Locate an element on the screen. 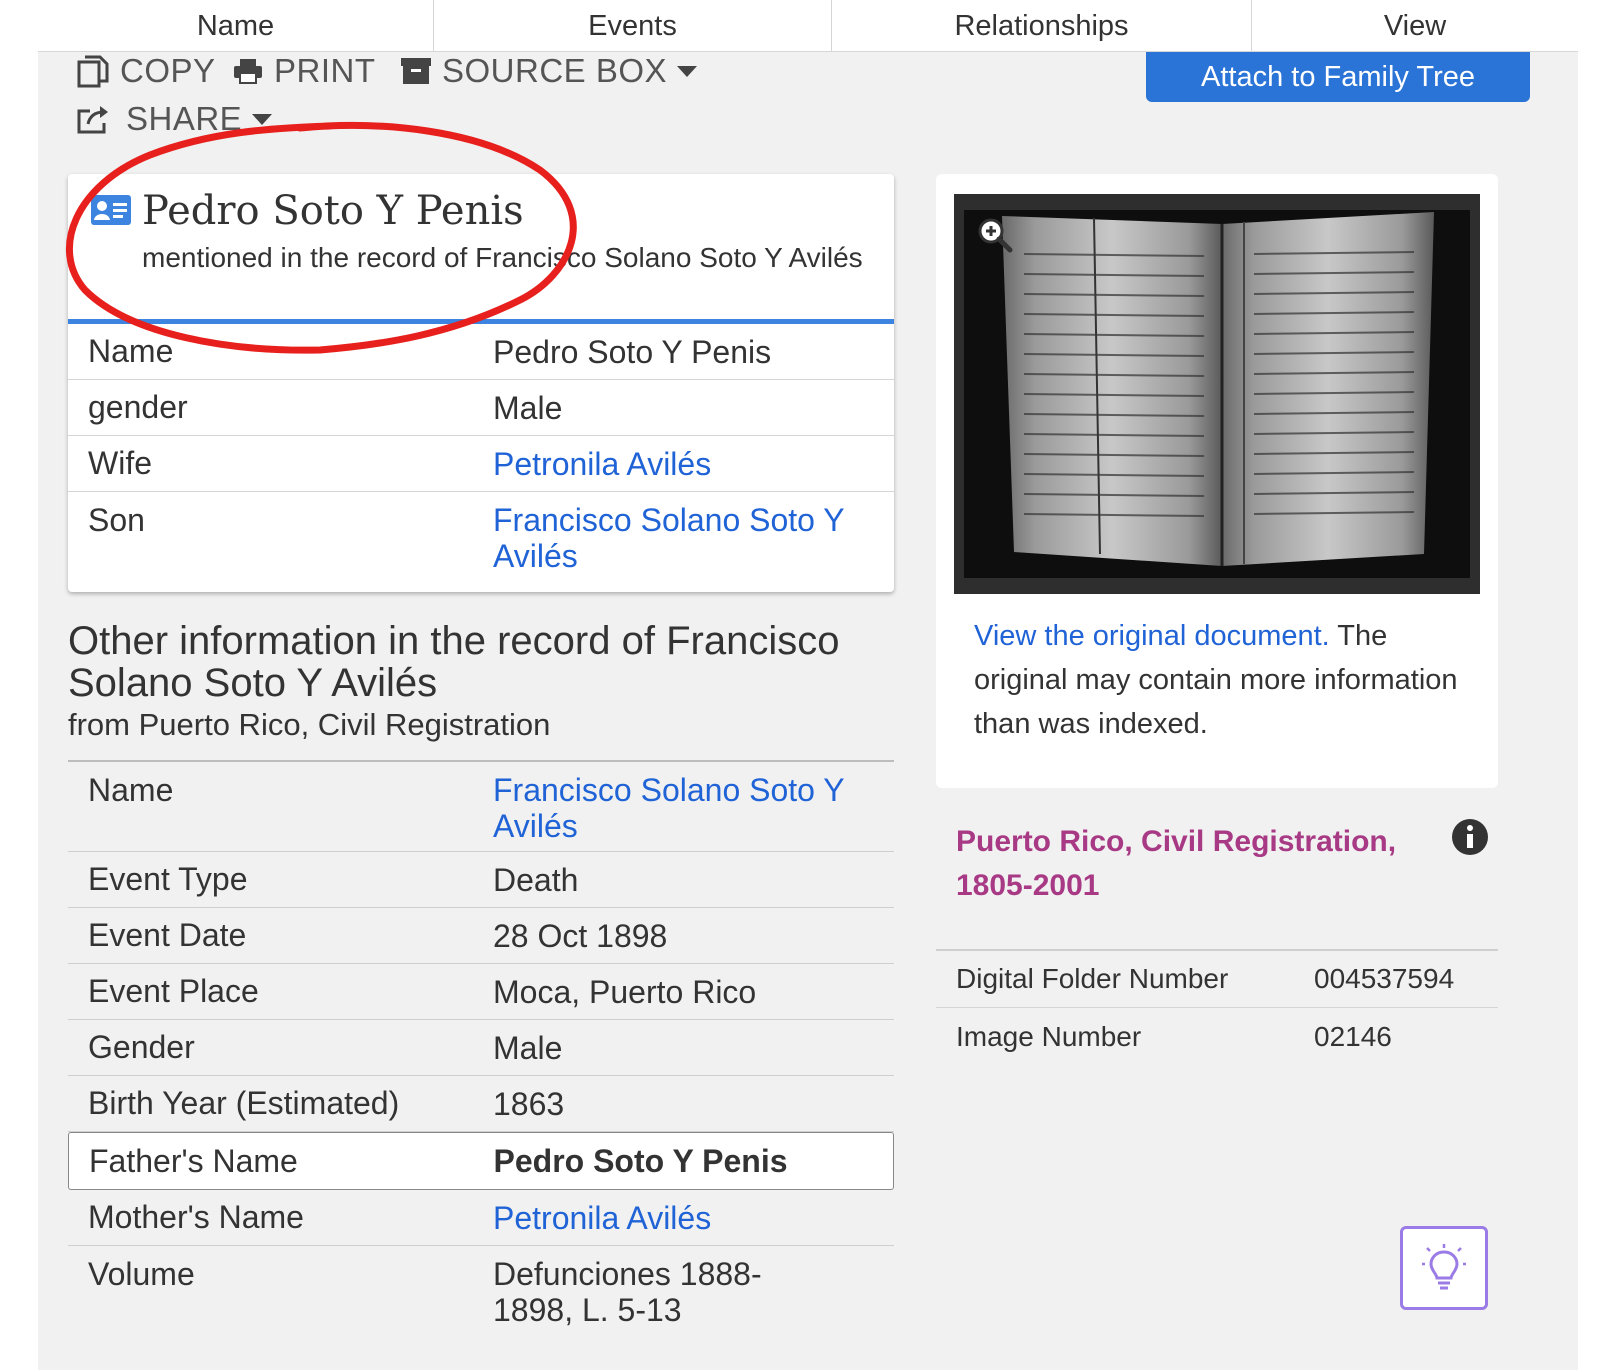 This screenshot has height=1370, width=1600. source-box-label: SOURCE BOX is located at coordinates (555, 70).